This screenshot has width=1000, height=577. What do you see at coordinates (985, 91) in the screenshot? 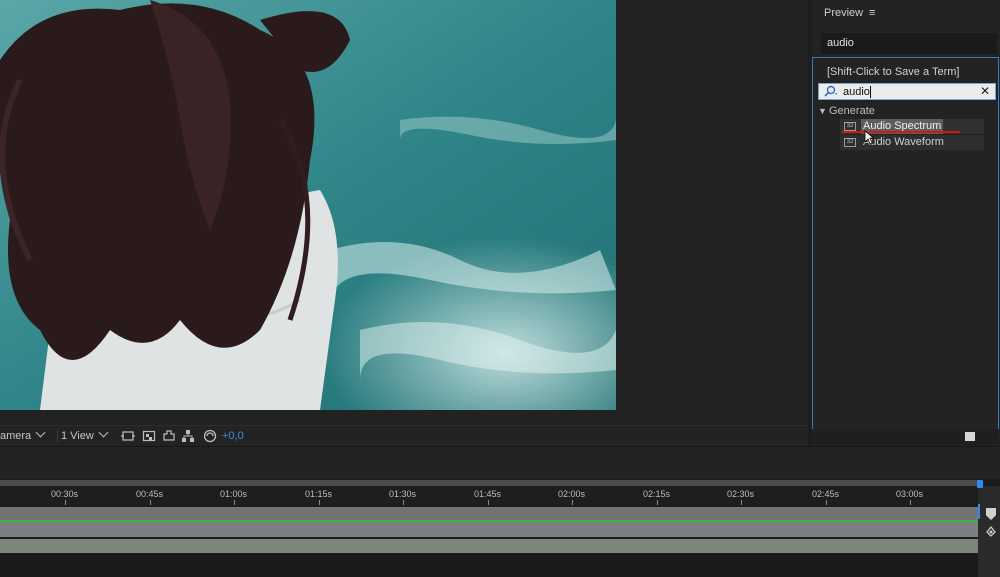
I see `clear-search-icon: ✕` at bounding box center [985, 91].